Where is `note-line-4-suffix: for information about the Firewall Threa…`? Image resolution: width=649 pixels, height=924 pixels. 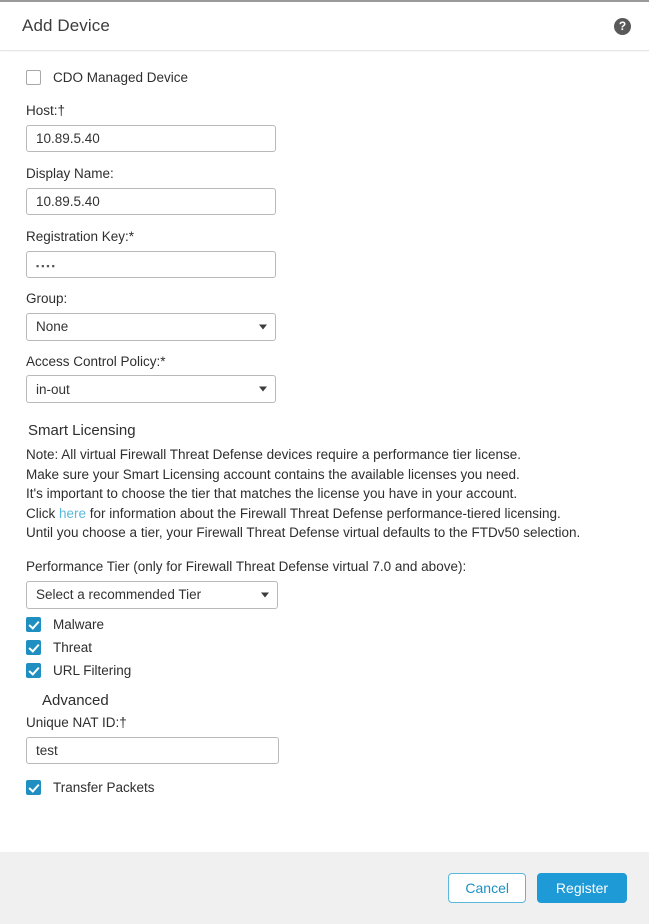
note-line-4-suffix: for information about the Firewall Threa… is located at coordinates (323, 513).